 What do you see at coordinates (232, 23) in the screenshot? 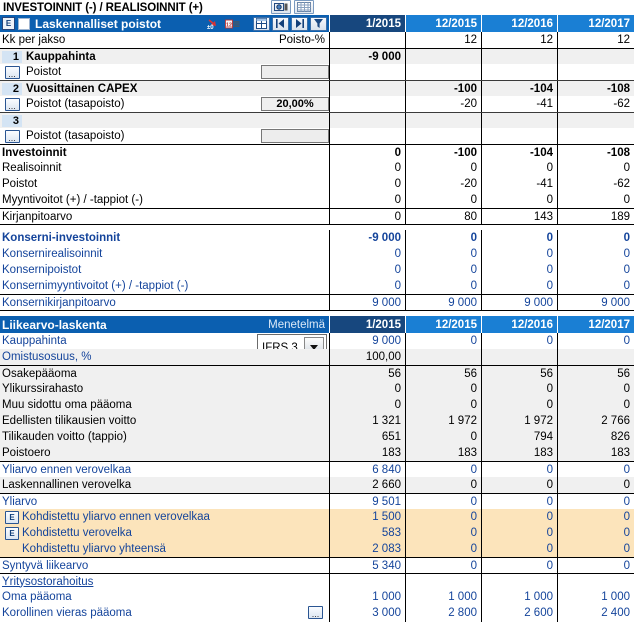
I see `calendar-icon: 12` at bounding box center [232, 23].